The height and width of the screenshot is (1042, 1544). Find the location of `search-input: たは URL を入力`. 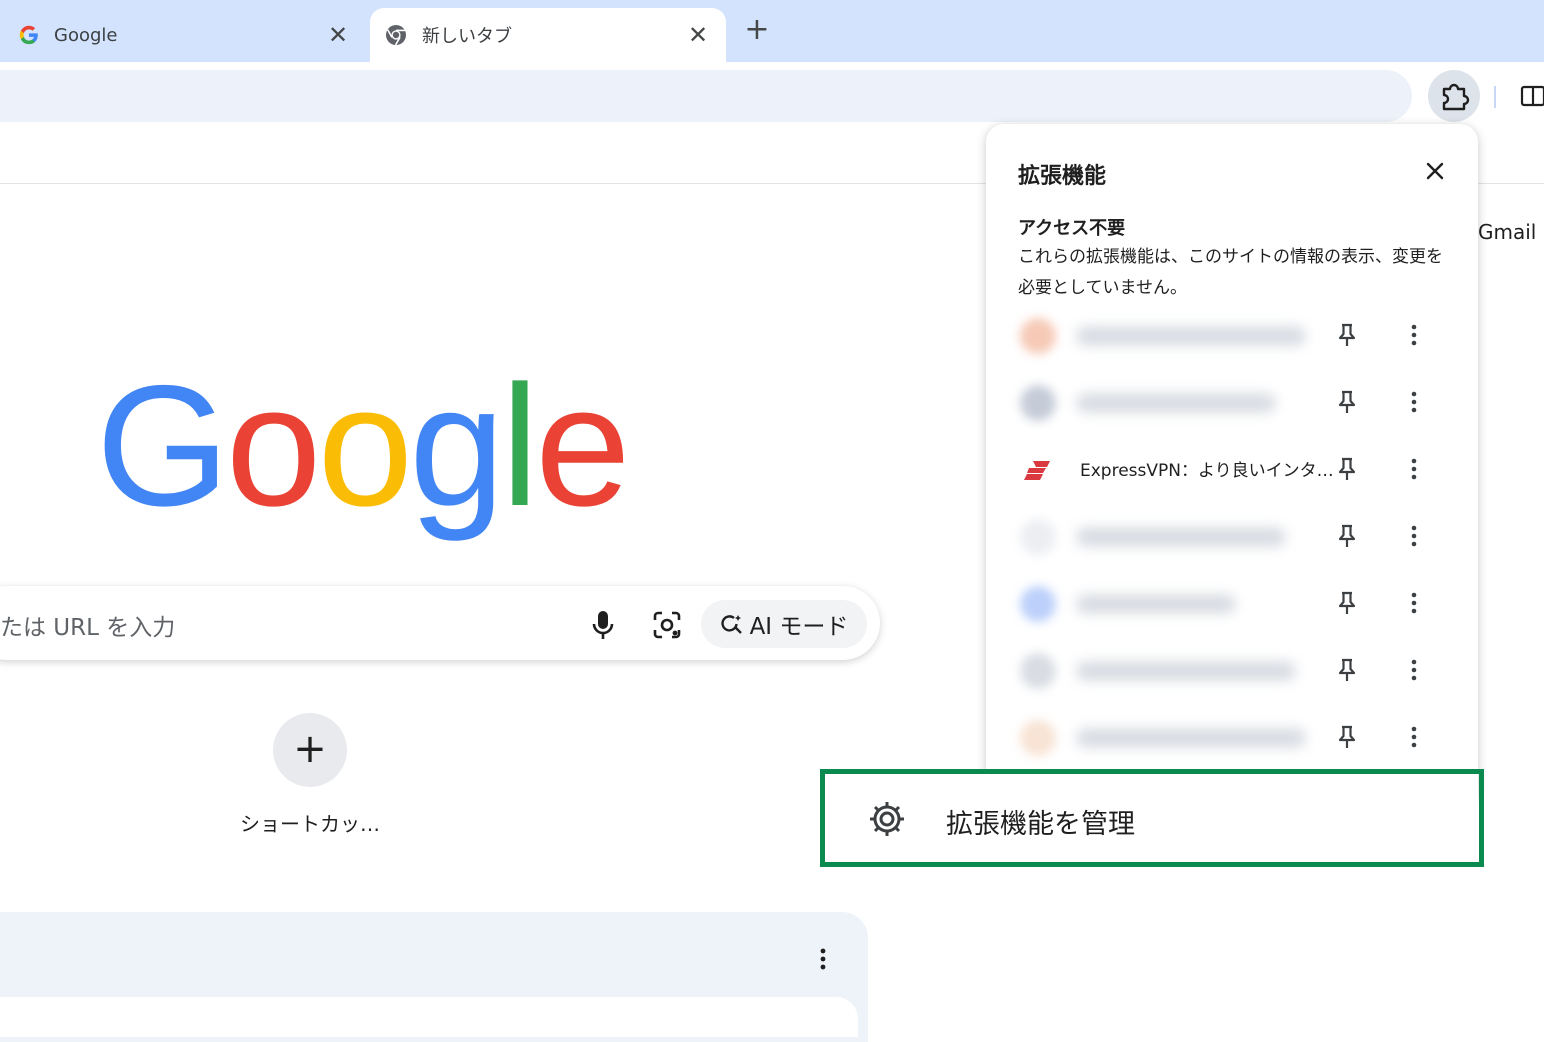

search-input: たは URL を入力 is located at coordinates (87, 625).